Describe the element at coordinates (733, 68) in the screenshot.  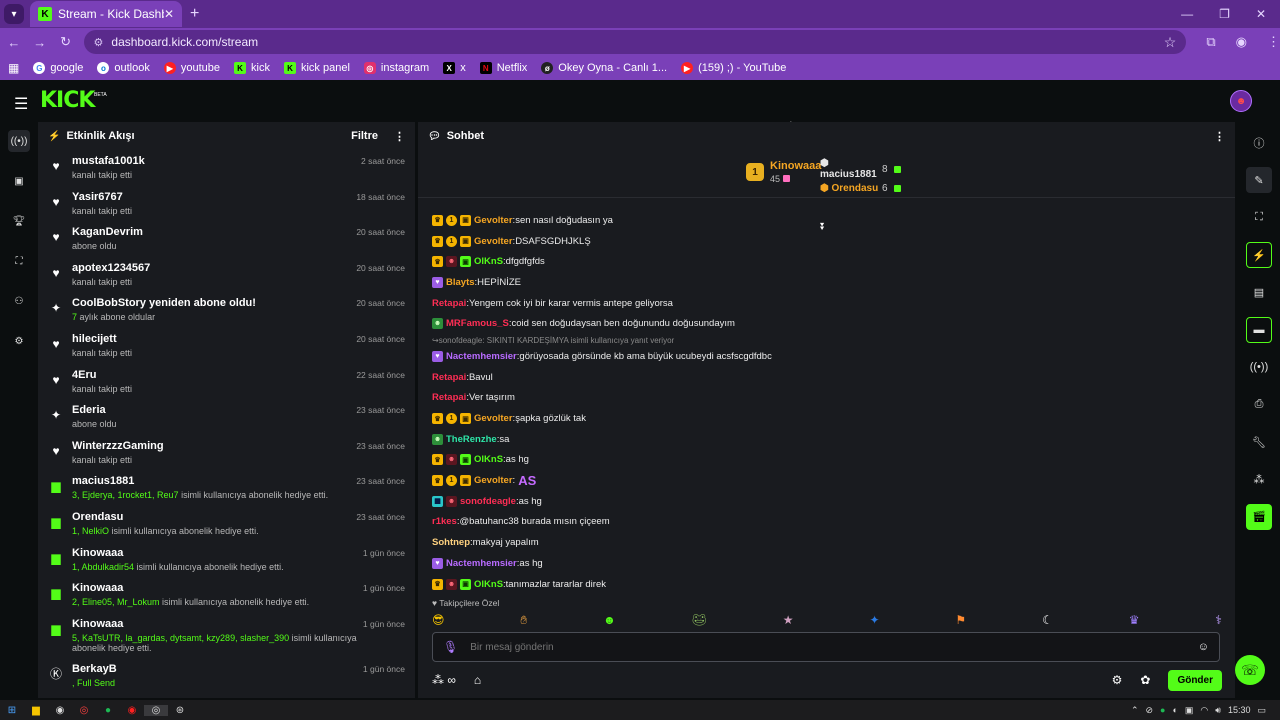
I see `bookmark-youtube-video: ▶ (159) ;) - YouTube` at that location.